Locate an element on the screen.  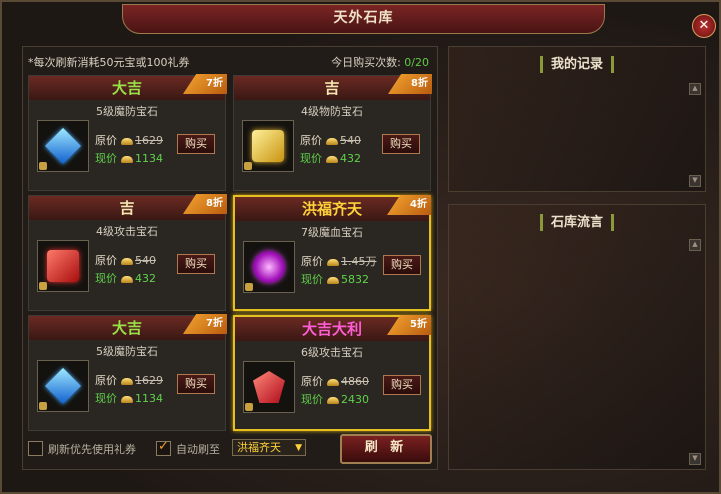
current-price-value: 5832 is located at coordinates (355, 279).